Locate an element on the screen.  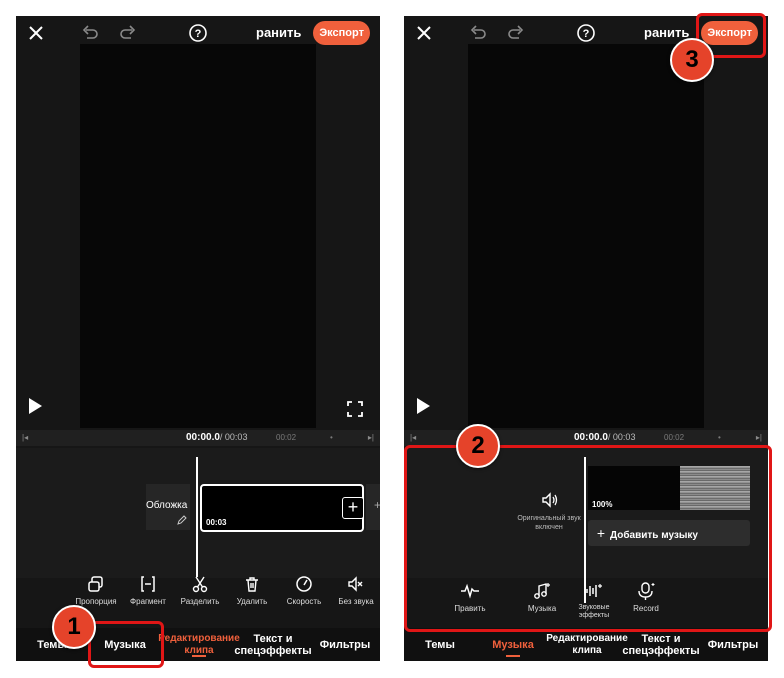
playhead is located at coordinates (197, 517).